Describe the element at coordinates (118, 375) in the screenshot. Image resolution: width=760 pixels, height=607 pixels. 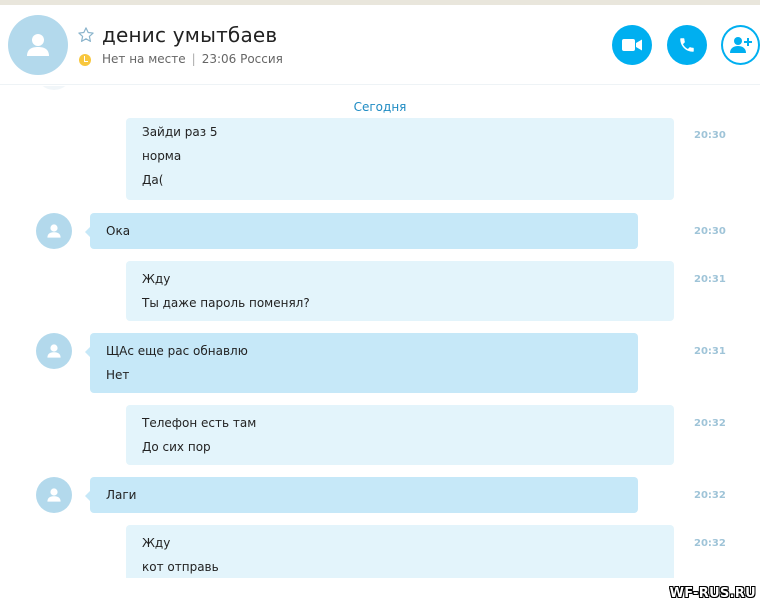
I see `message-text: Нет` at that location.